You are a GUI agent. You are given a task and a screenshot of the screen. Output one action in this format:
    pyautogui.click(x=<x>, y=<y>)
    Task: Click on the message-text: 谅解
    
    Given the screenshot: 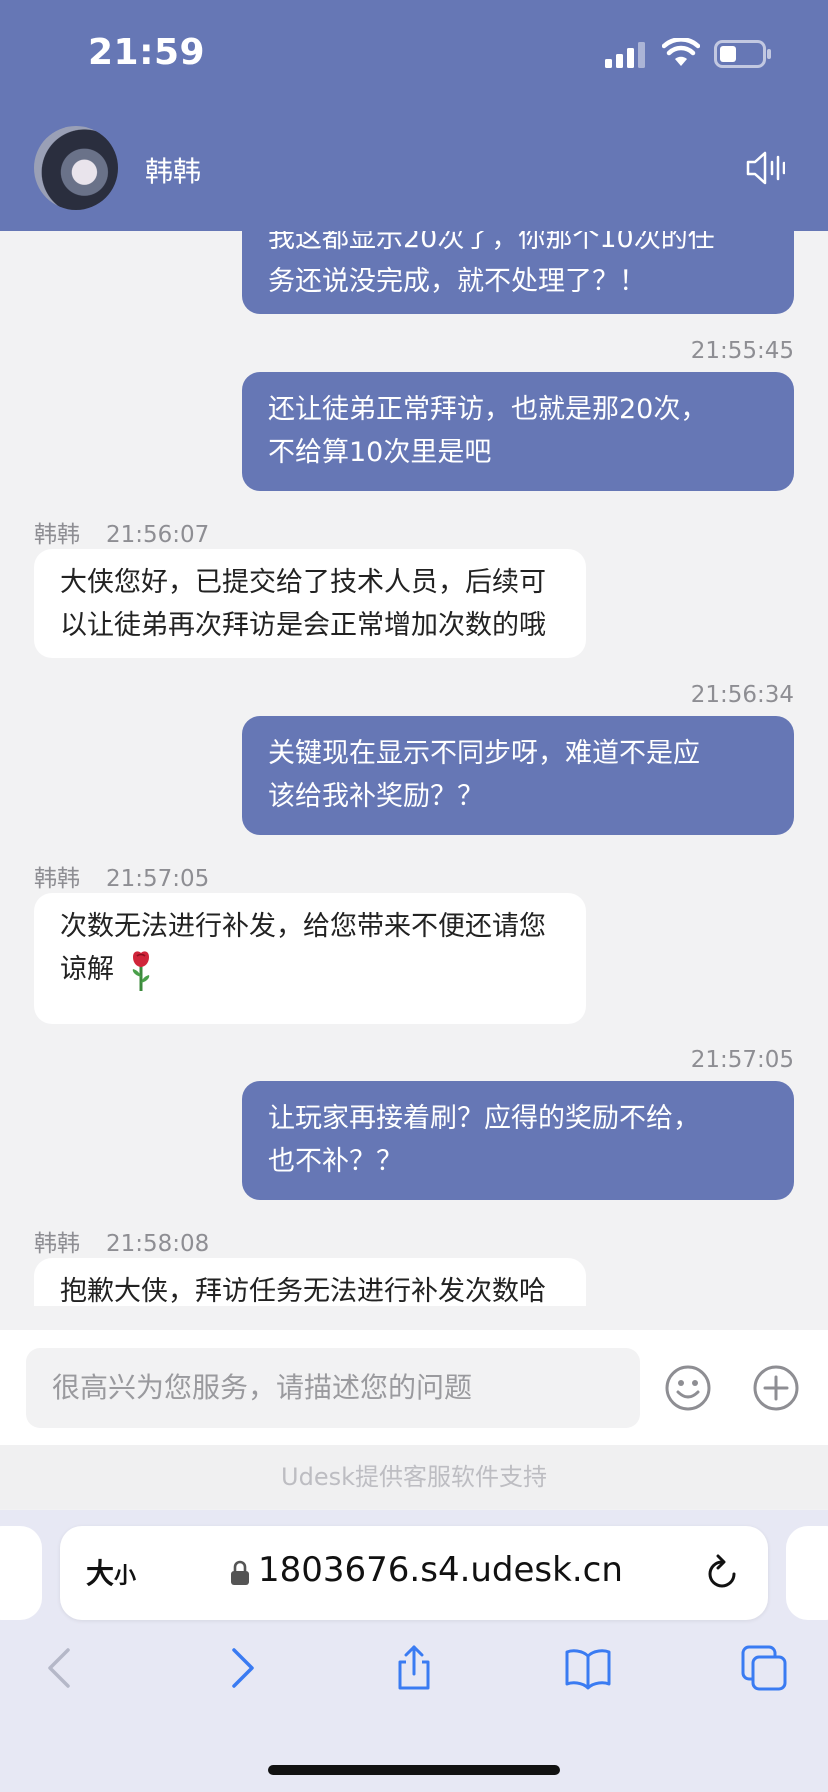 What is the action you would take?
    pyautogui.click(x=87, y=969)
    